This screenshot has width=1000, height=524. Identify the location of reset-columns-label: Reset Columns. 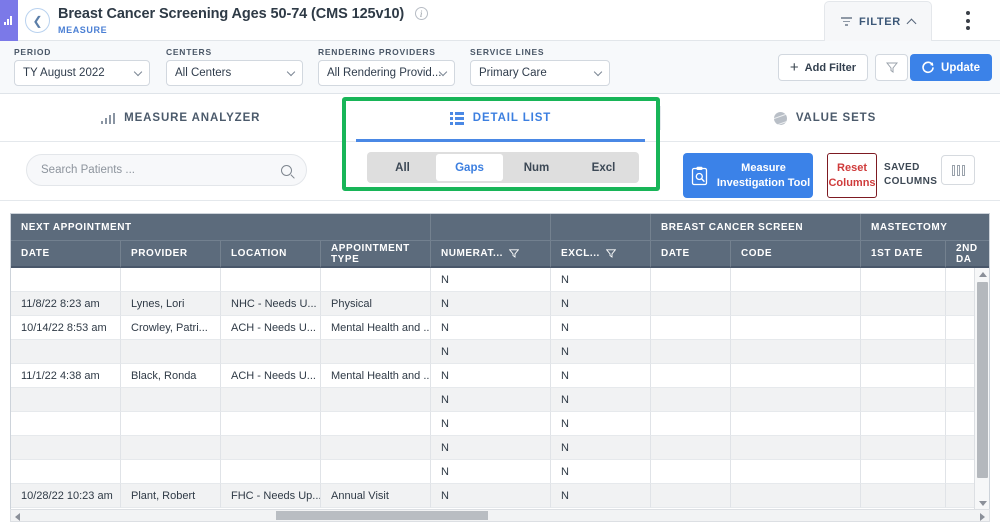
(851, 176).